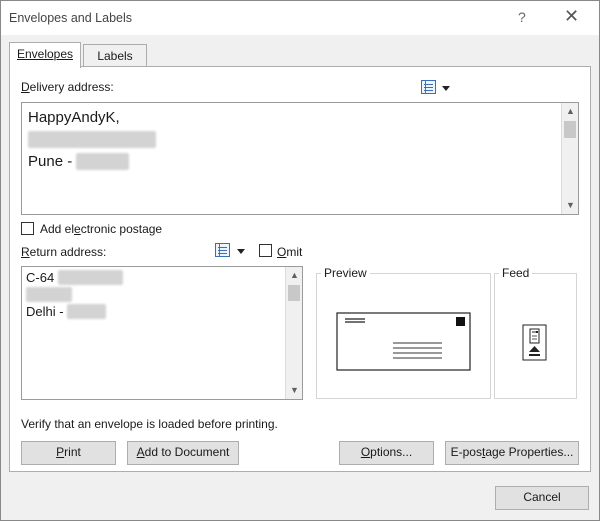 The image size is (600, 521). What do you see at coordinates (183, 453) in the screenshot?
I see `add-to-document-button: Add to Document` at bounding box center [183, 453].